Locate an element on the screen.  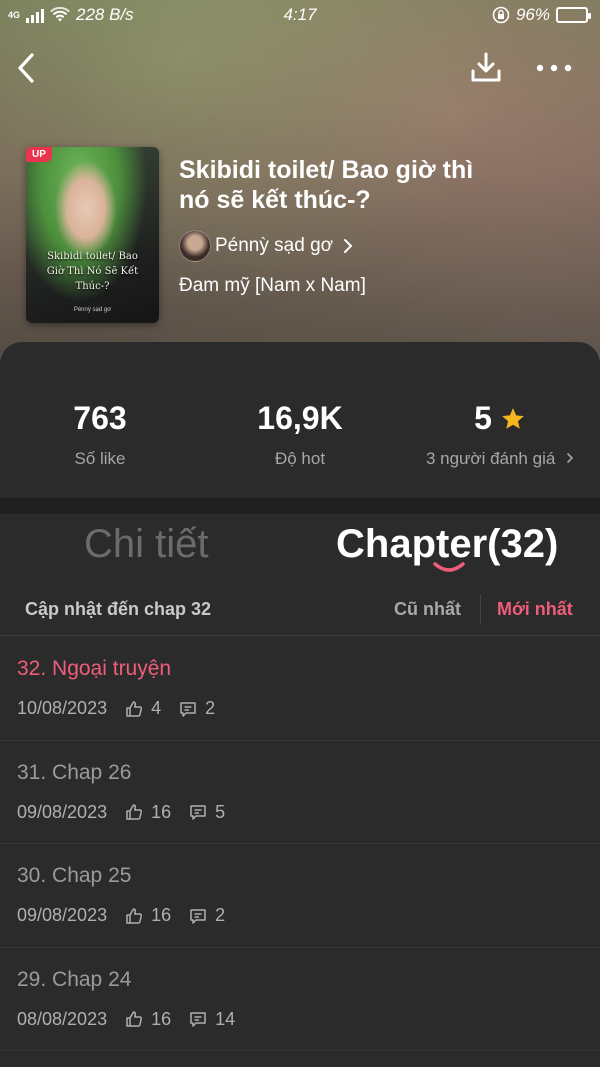
rating-count: 3 người đánh giá is located at coordinates (490, 458).